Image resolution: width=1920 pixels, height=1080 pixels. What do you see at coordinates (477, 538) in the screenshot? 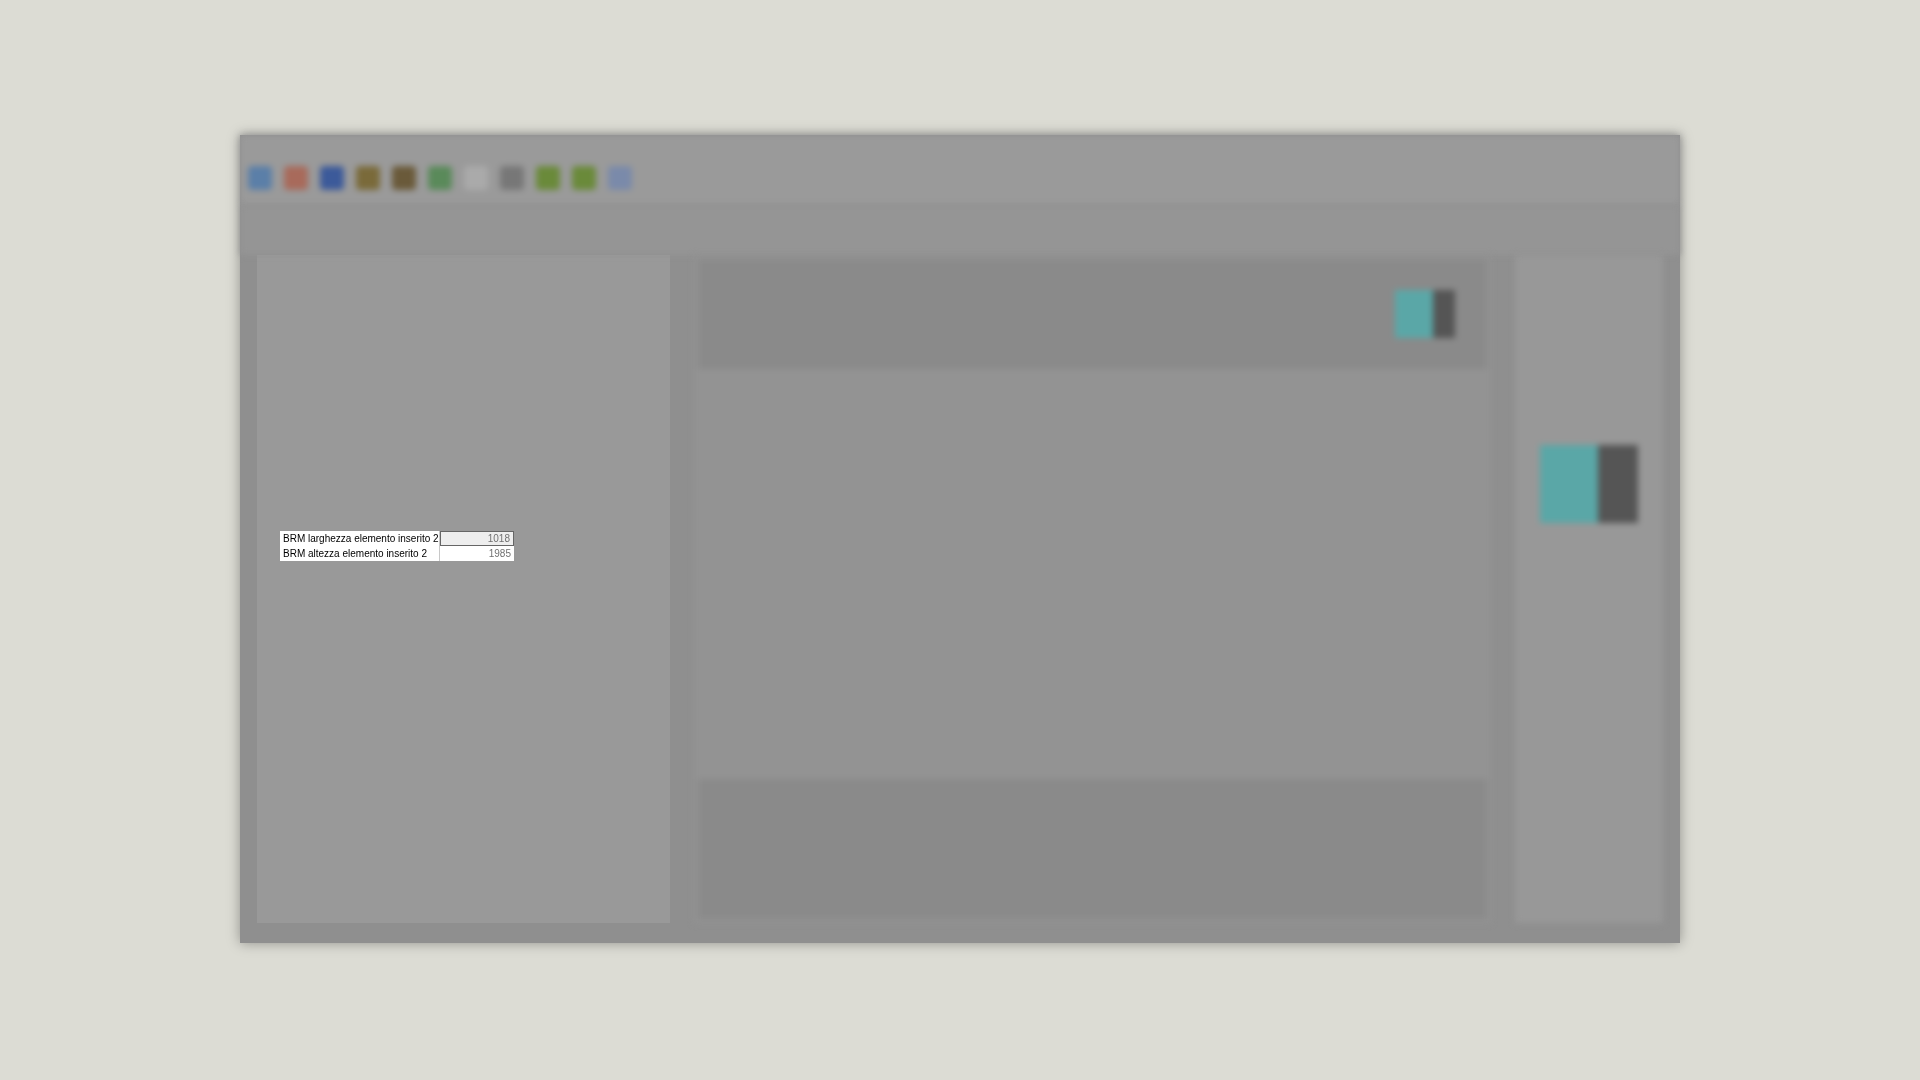
I see `attribute-value-field: 1018` at bounding box center [477, 538].